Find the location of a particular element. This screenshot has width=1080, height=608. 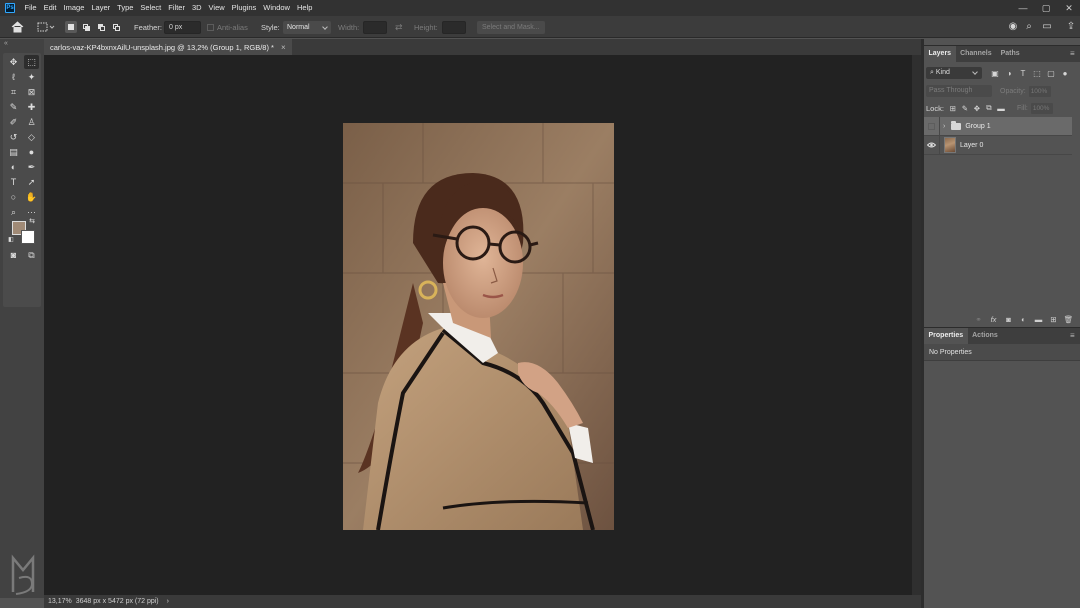

menu-layer: Layer is located at coordinates (101, 8).